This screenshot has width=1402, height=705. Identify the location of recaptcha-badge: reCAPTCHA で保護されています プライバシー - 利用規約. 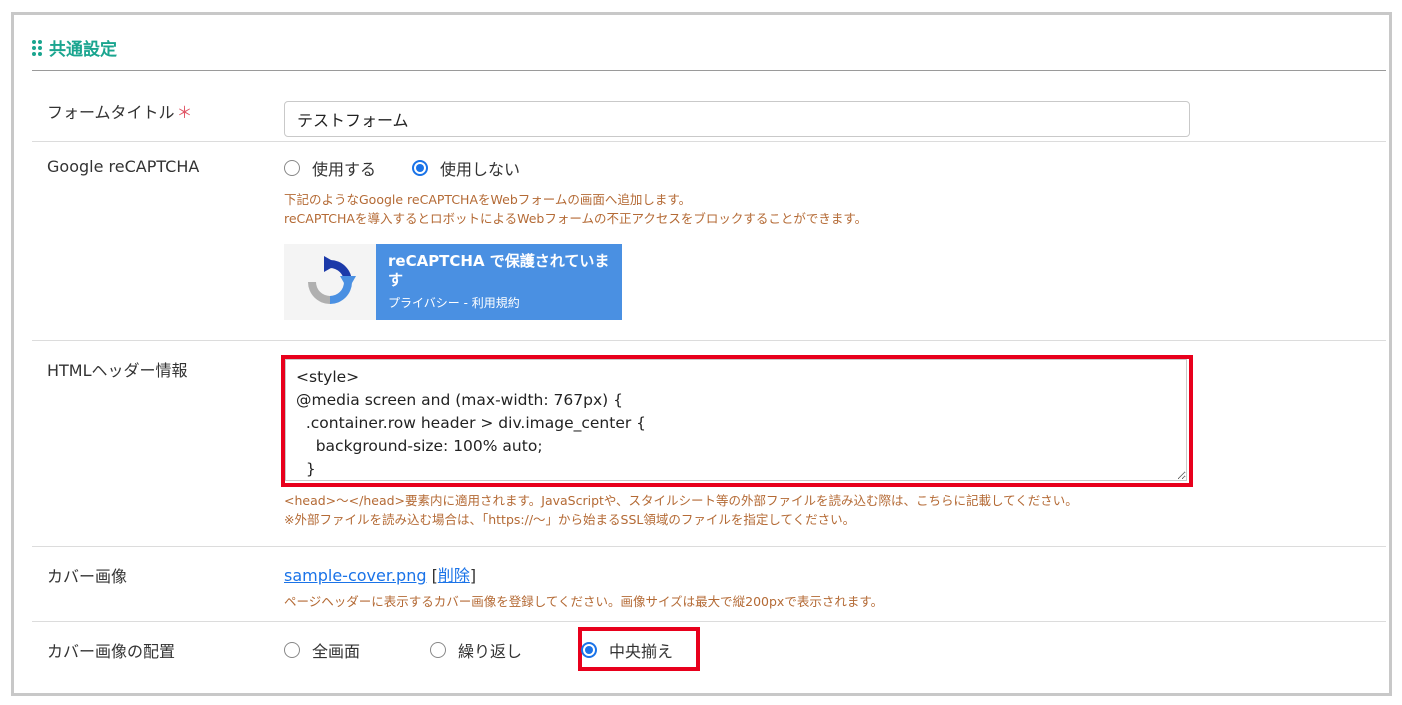
(453, 282).